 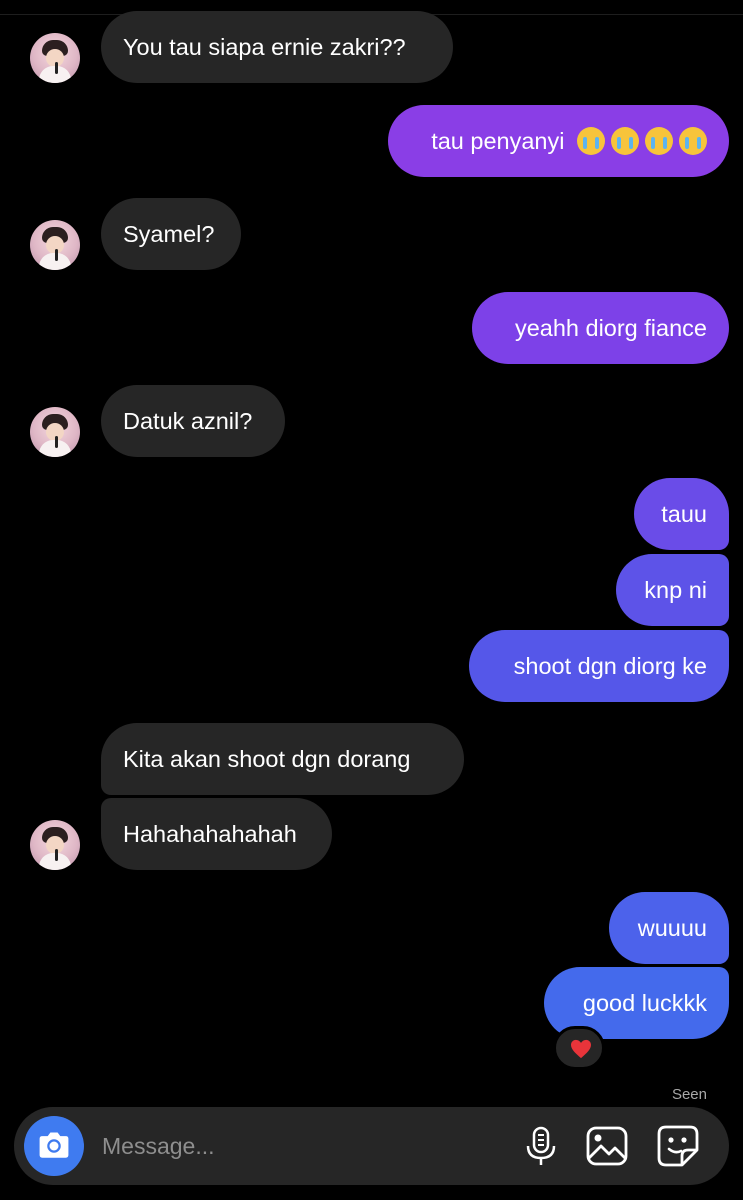 What do you see at coordinates (689, 1094) in the screenshot?
I see `seen-status: Seen` at bounding box center [689, 1094].